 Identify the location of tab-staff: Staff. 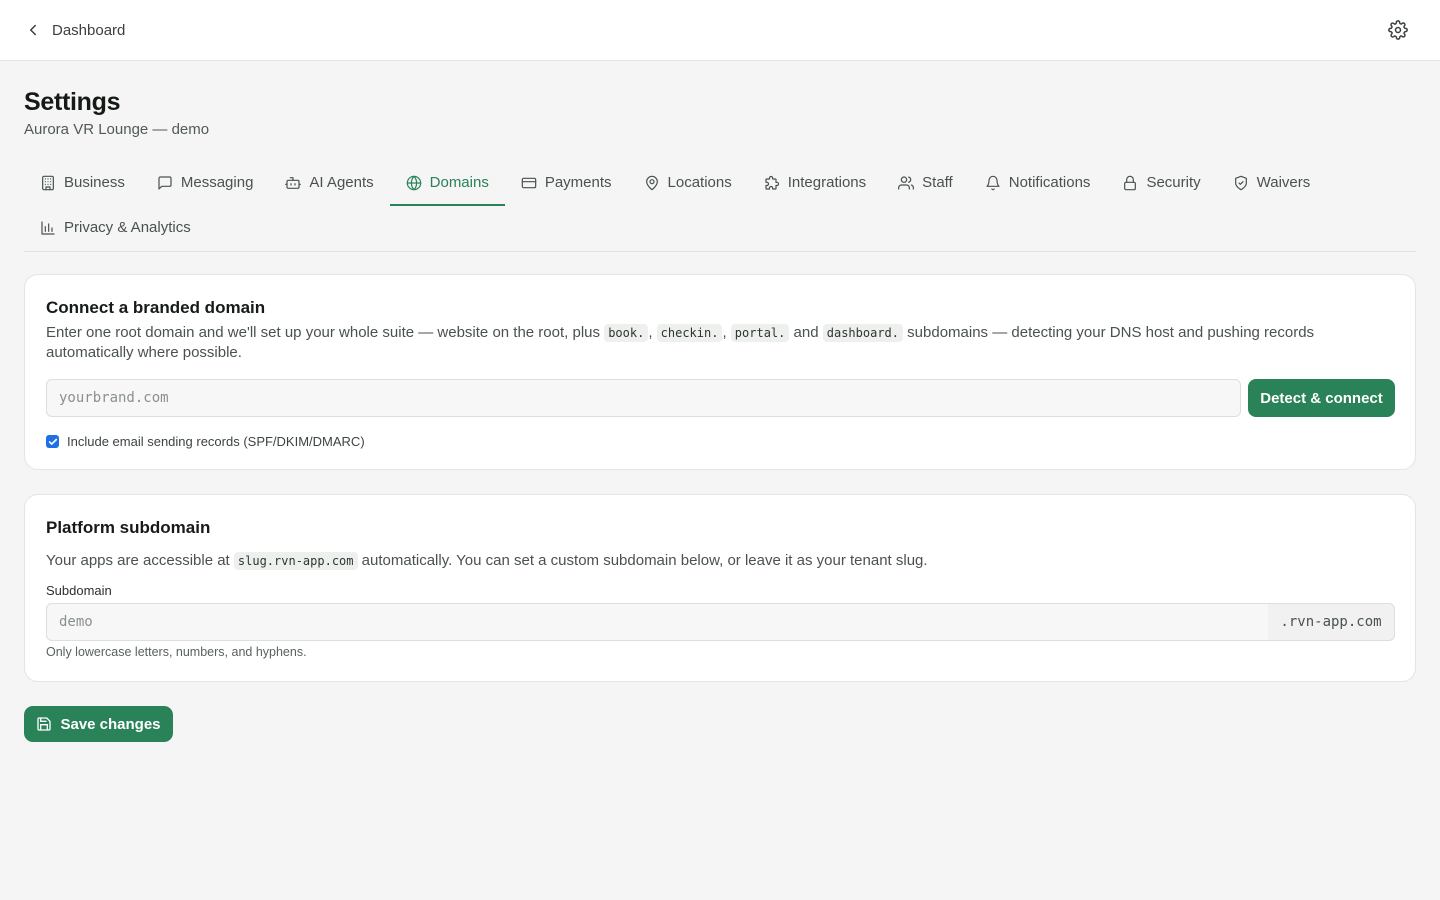
(925, 183).